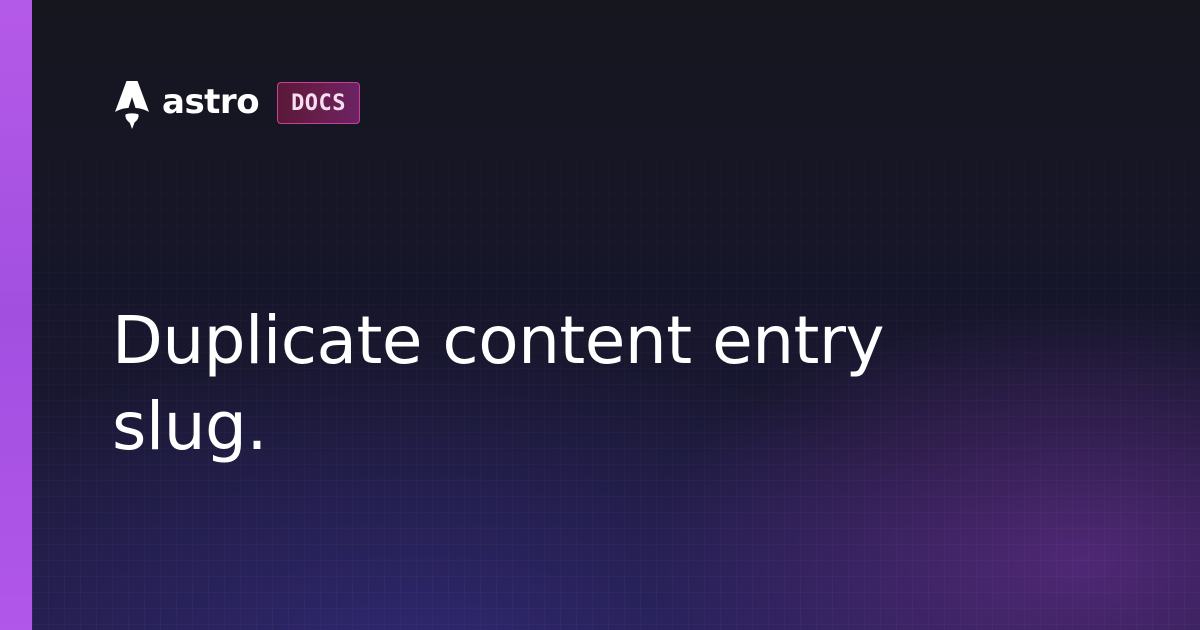 Image resolution: width=1200 pixels, height=630 pixels. I want to click on brand-header: astro DOCS, so click(236, 104).